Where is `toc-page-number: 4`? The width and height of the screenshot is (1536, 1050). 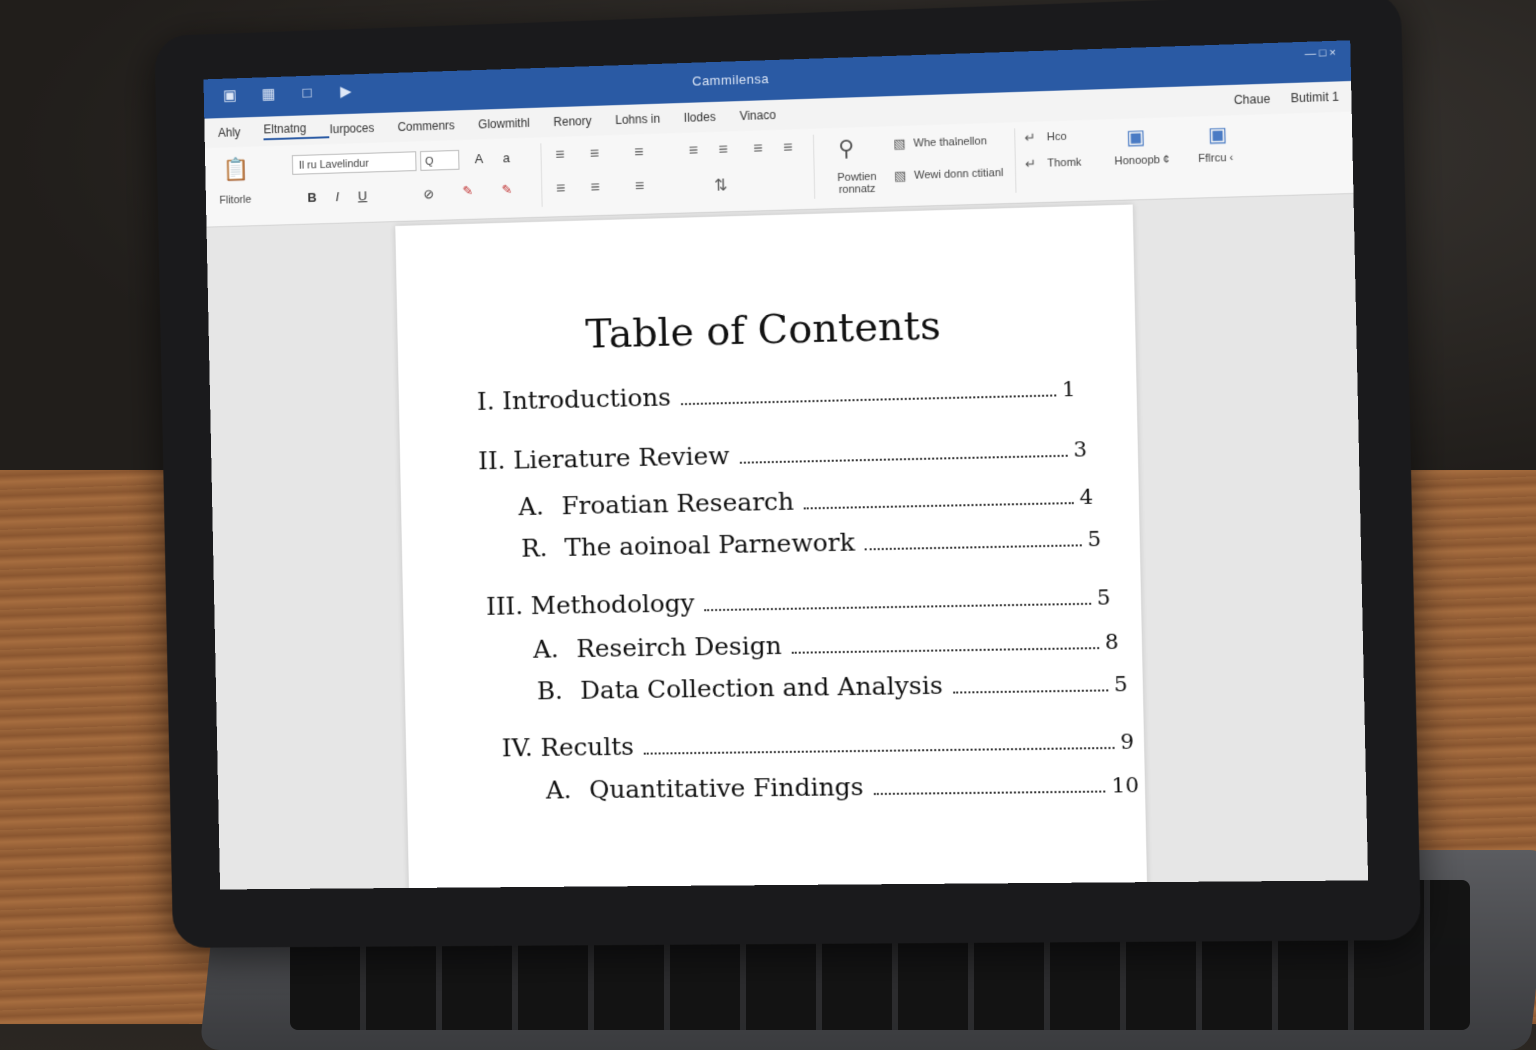 toc-page-number: 4 is located at coordinates (1086, 497).